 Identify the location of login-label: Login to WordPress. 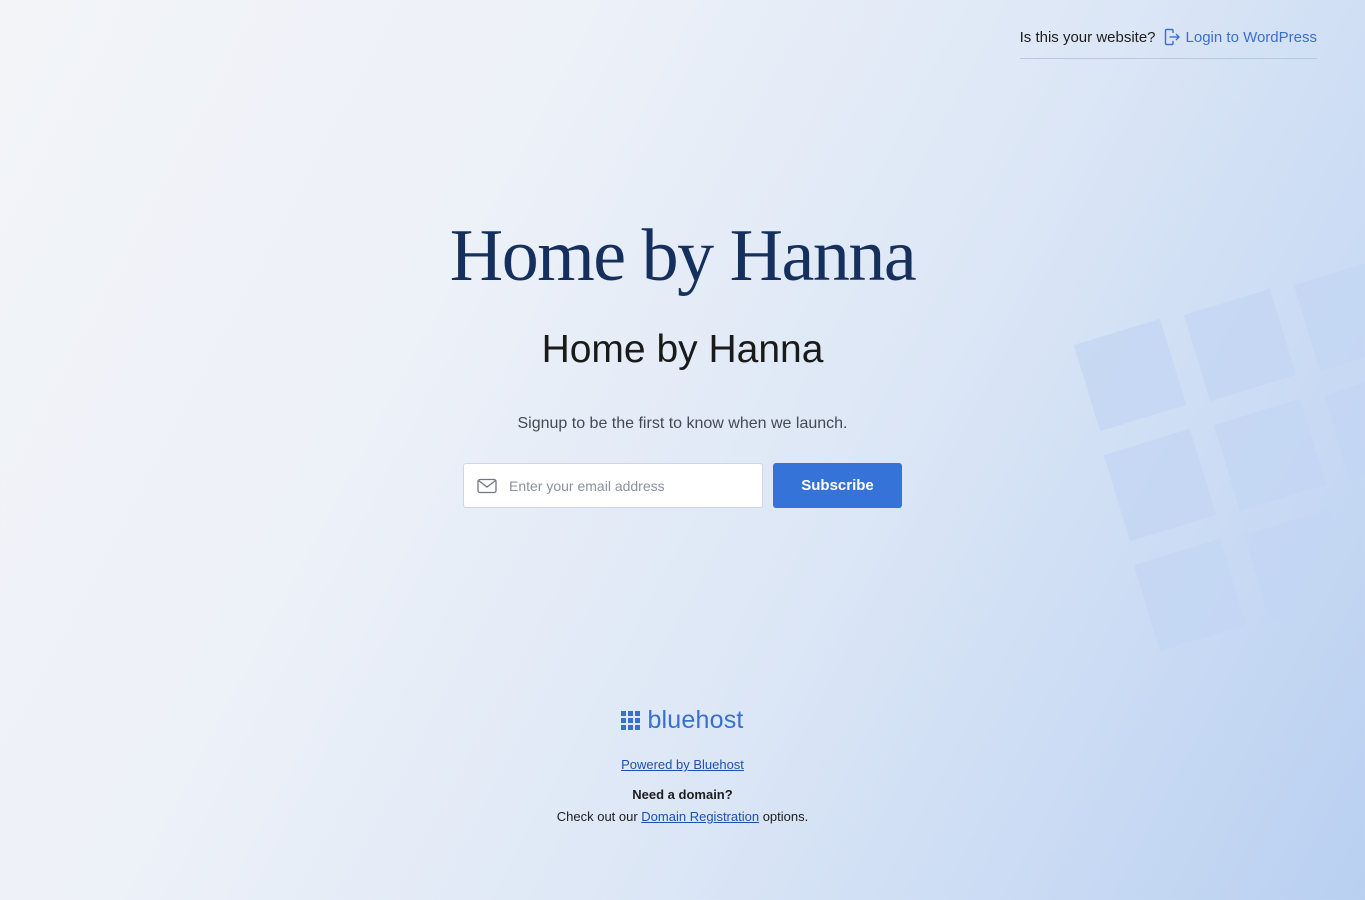
(1251, 37).